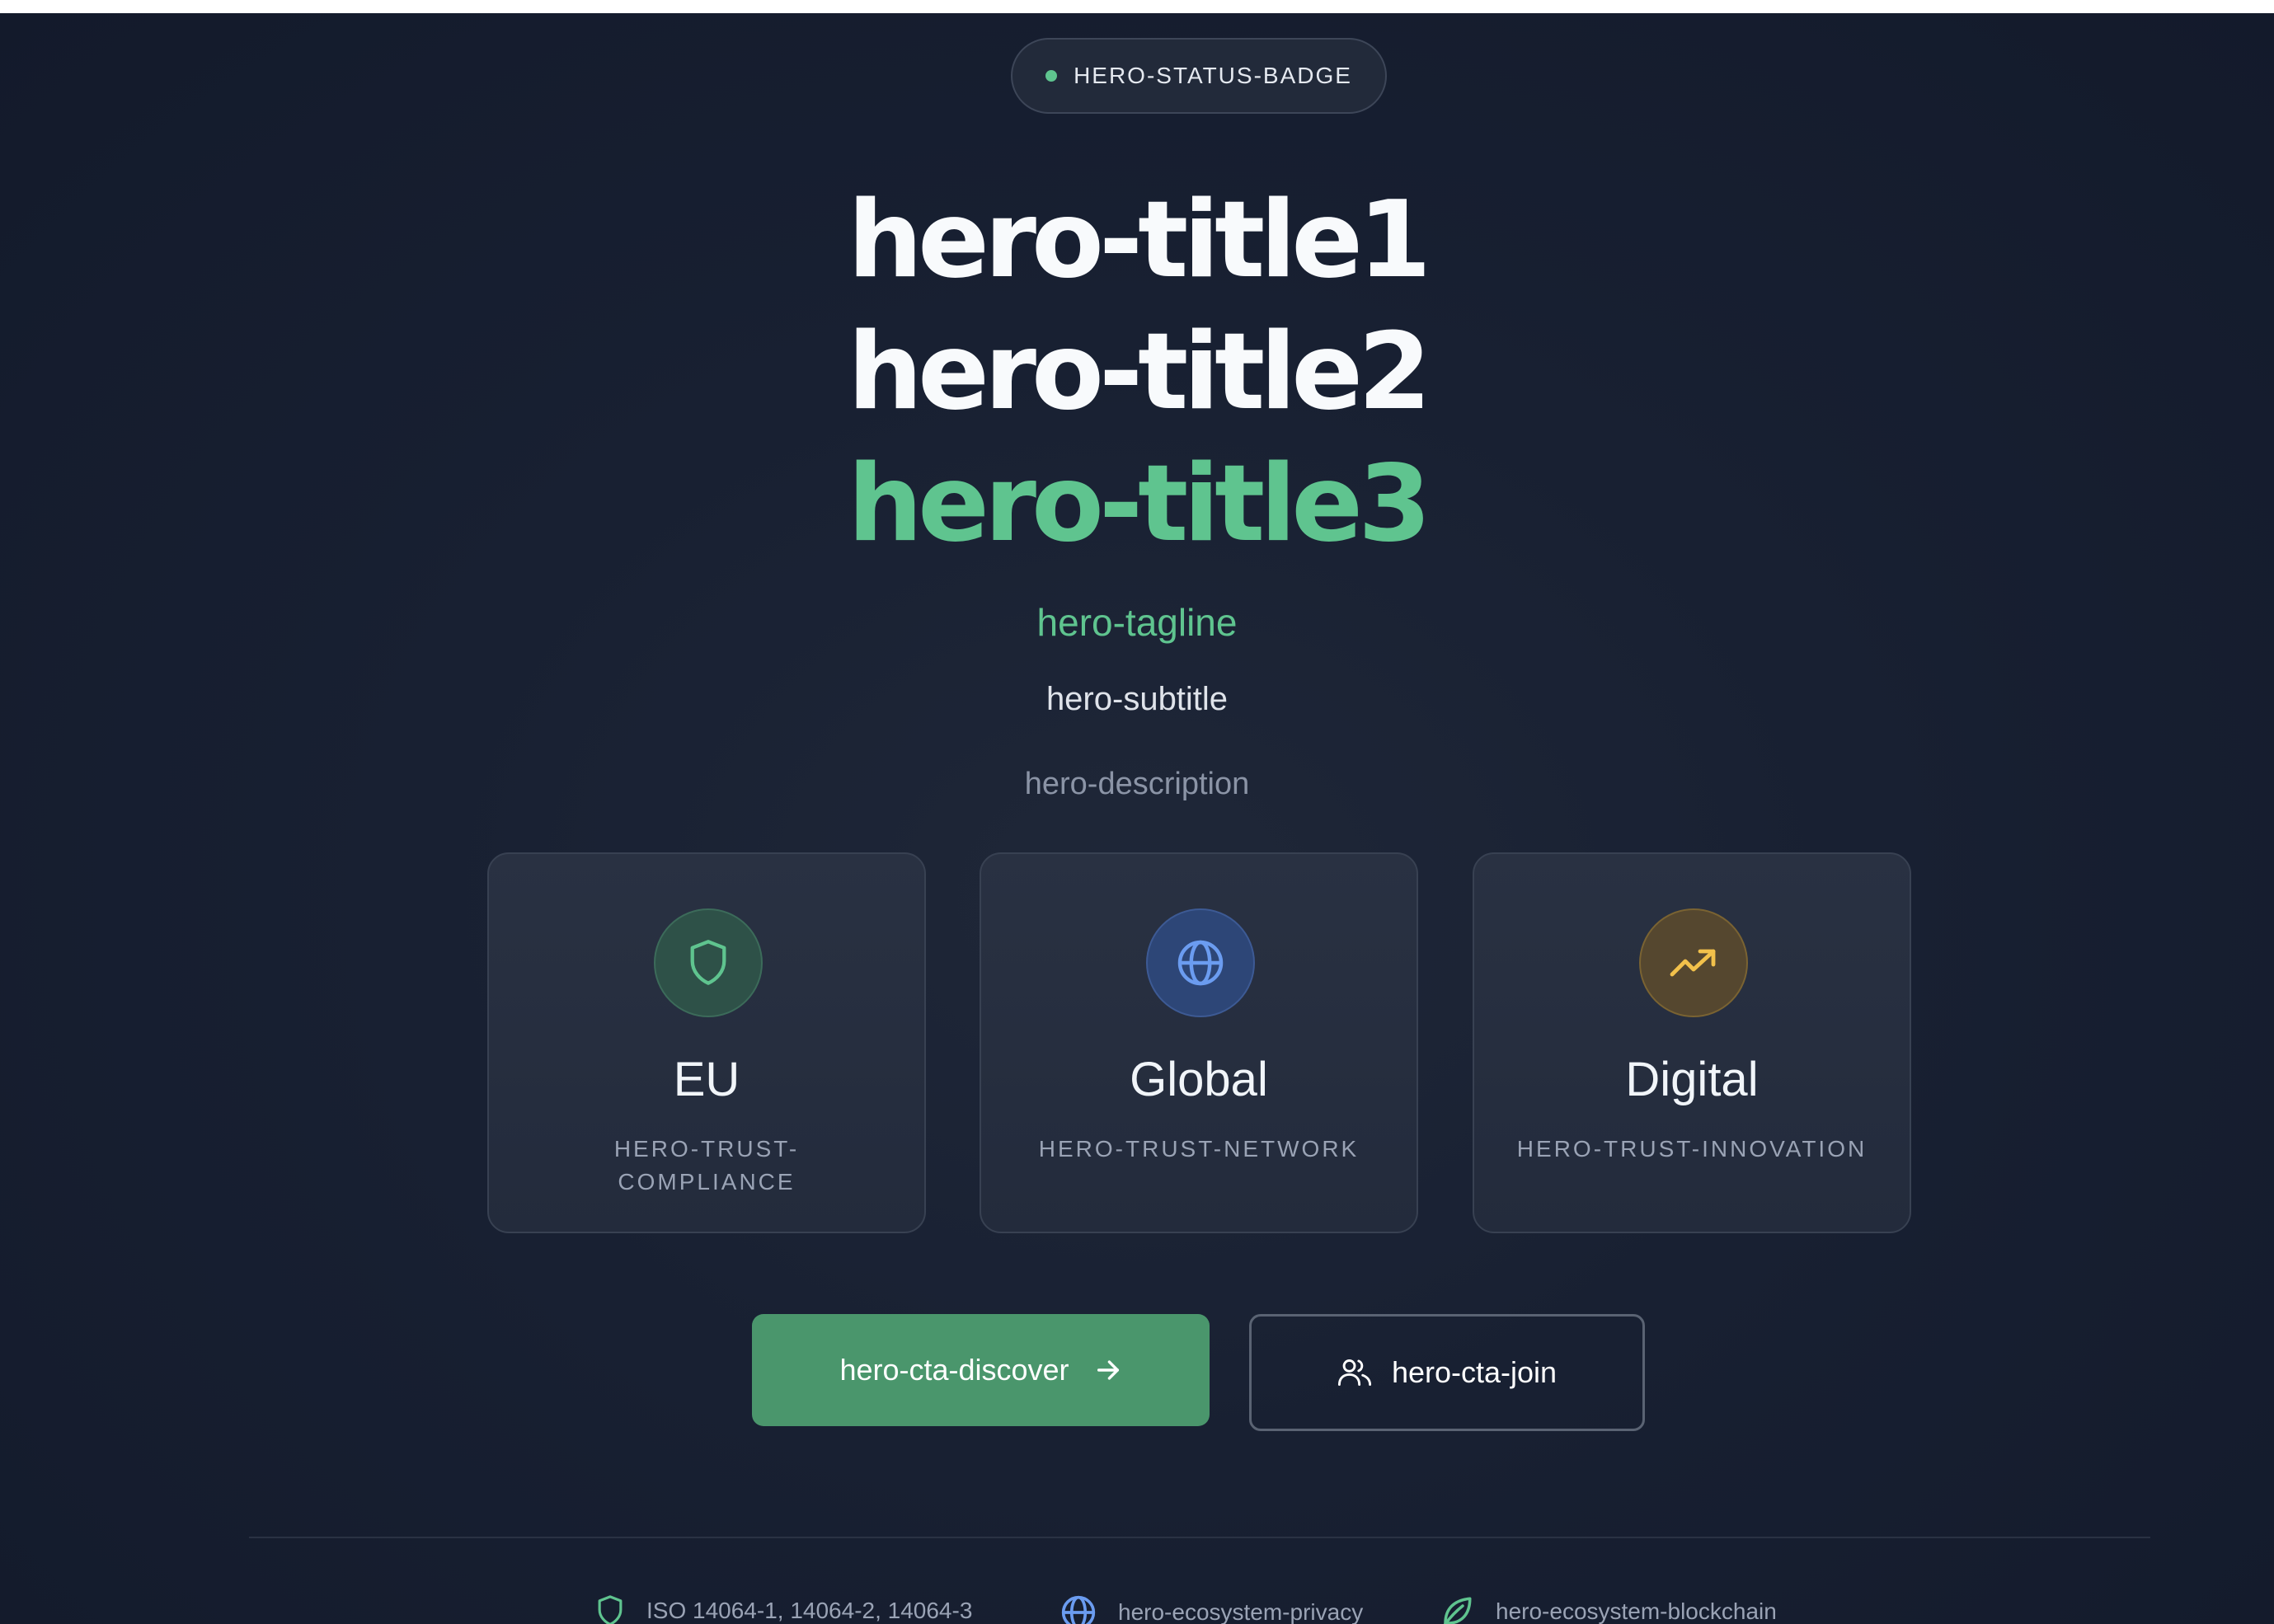 The height and width of the screenshot is (1624, 2274). What do you see at coordinates (1199, 1080) in the screenshot?
I see `trust-card-value: Global` at bounding box center [1199, 1080].